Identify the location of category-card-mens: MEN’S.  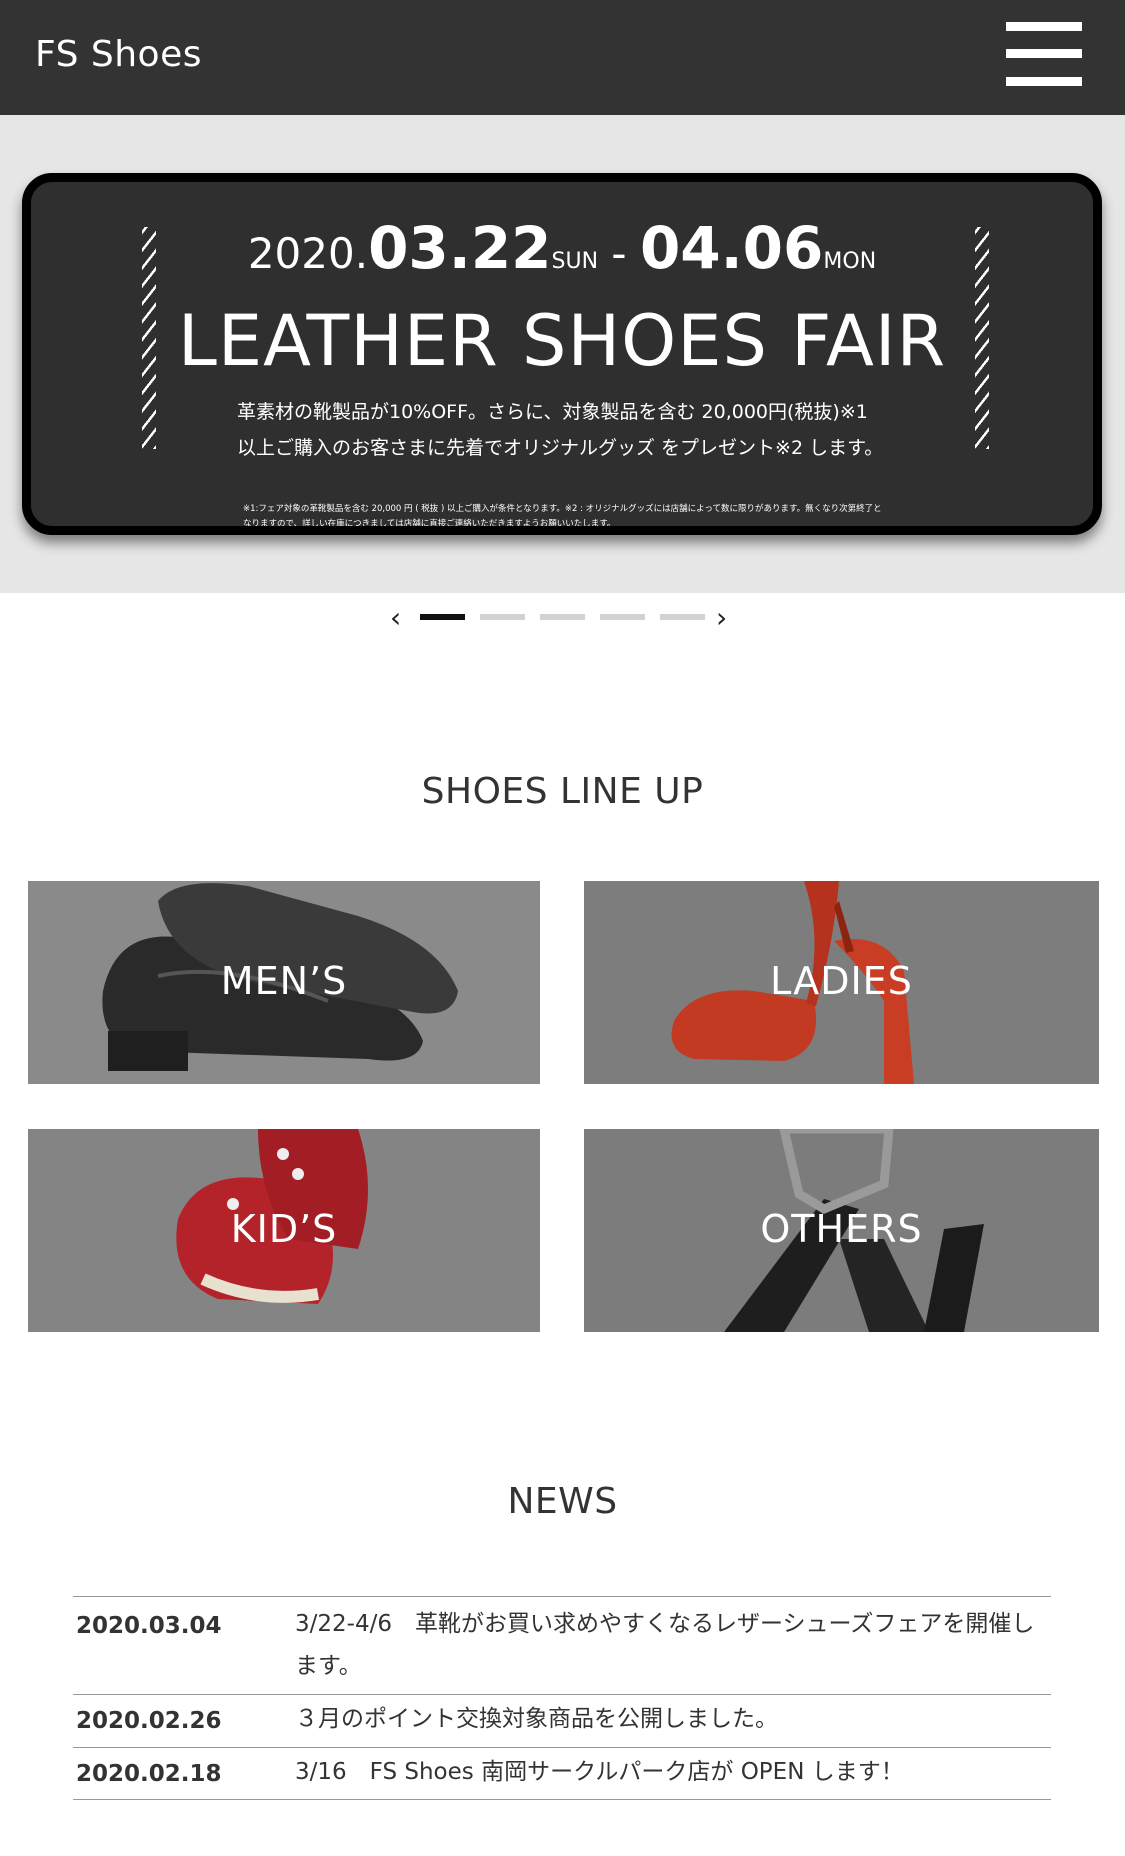
(284, 982).